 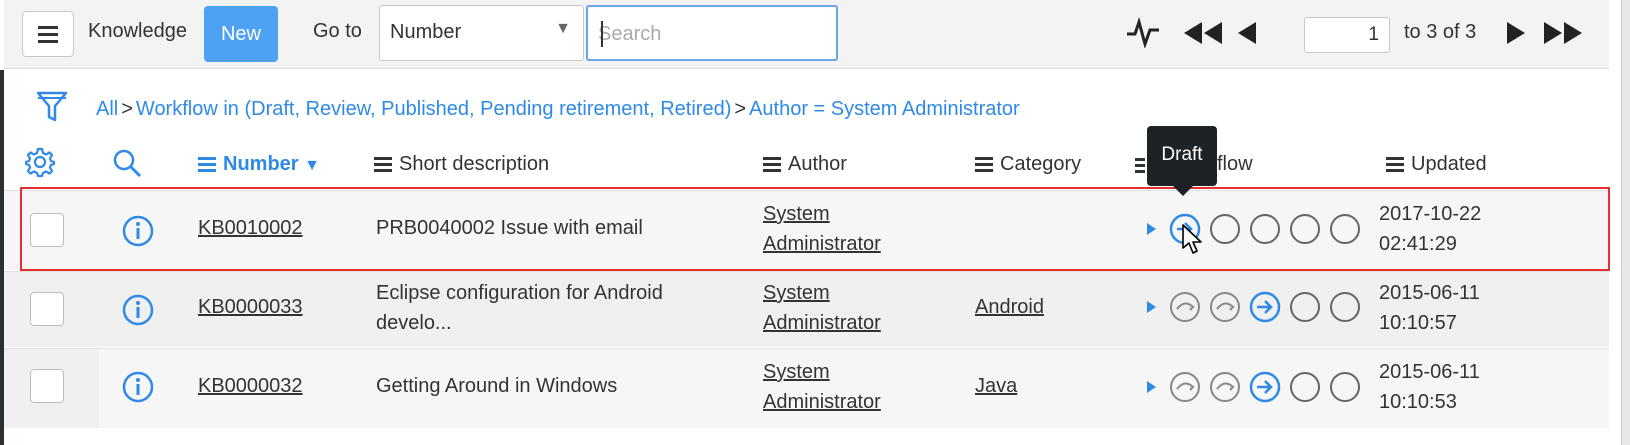 What do you see at coordinates (40, 162) in the screenshot?
I see `gear-icon` at bounding box center [40, 162].